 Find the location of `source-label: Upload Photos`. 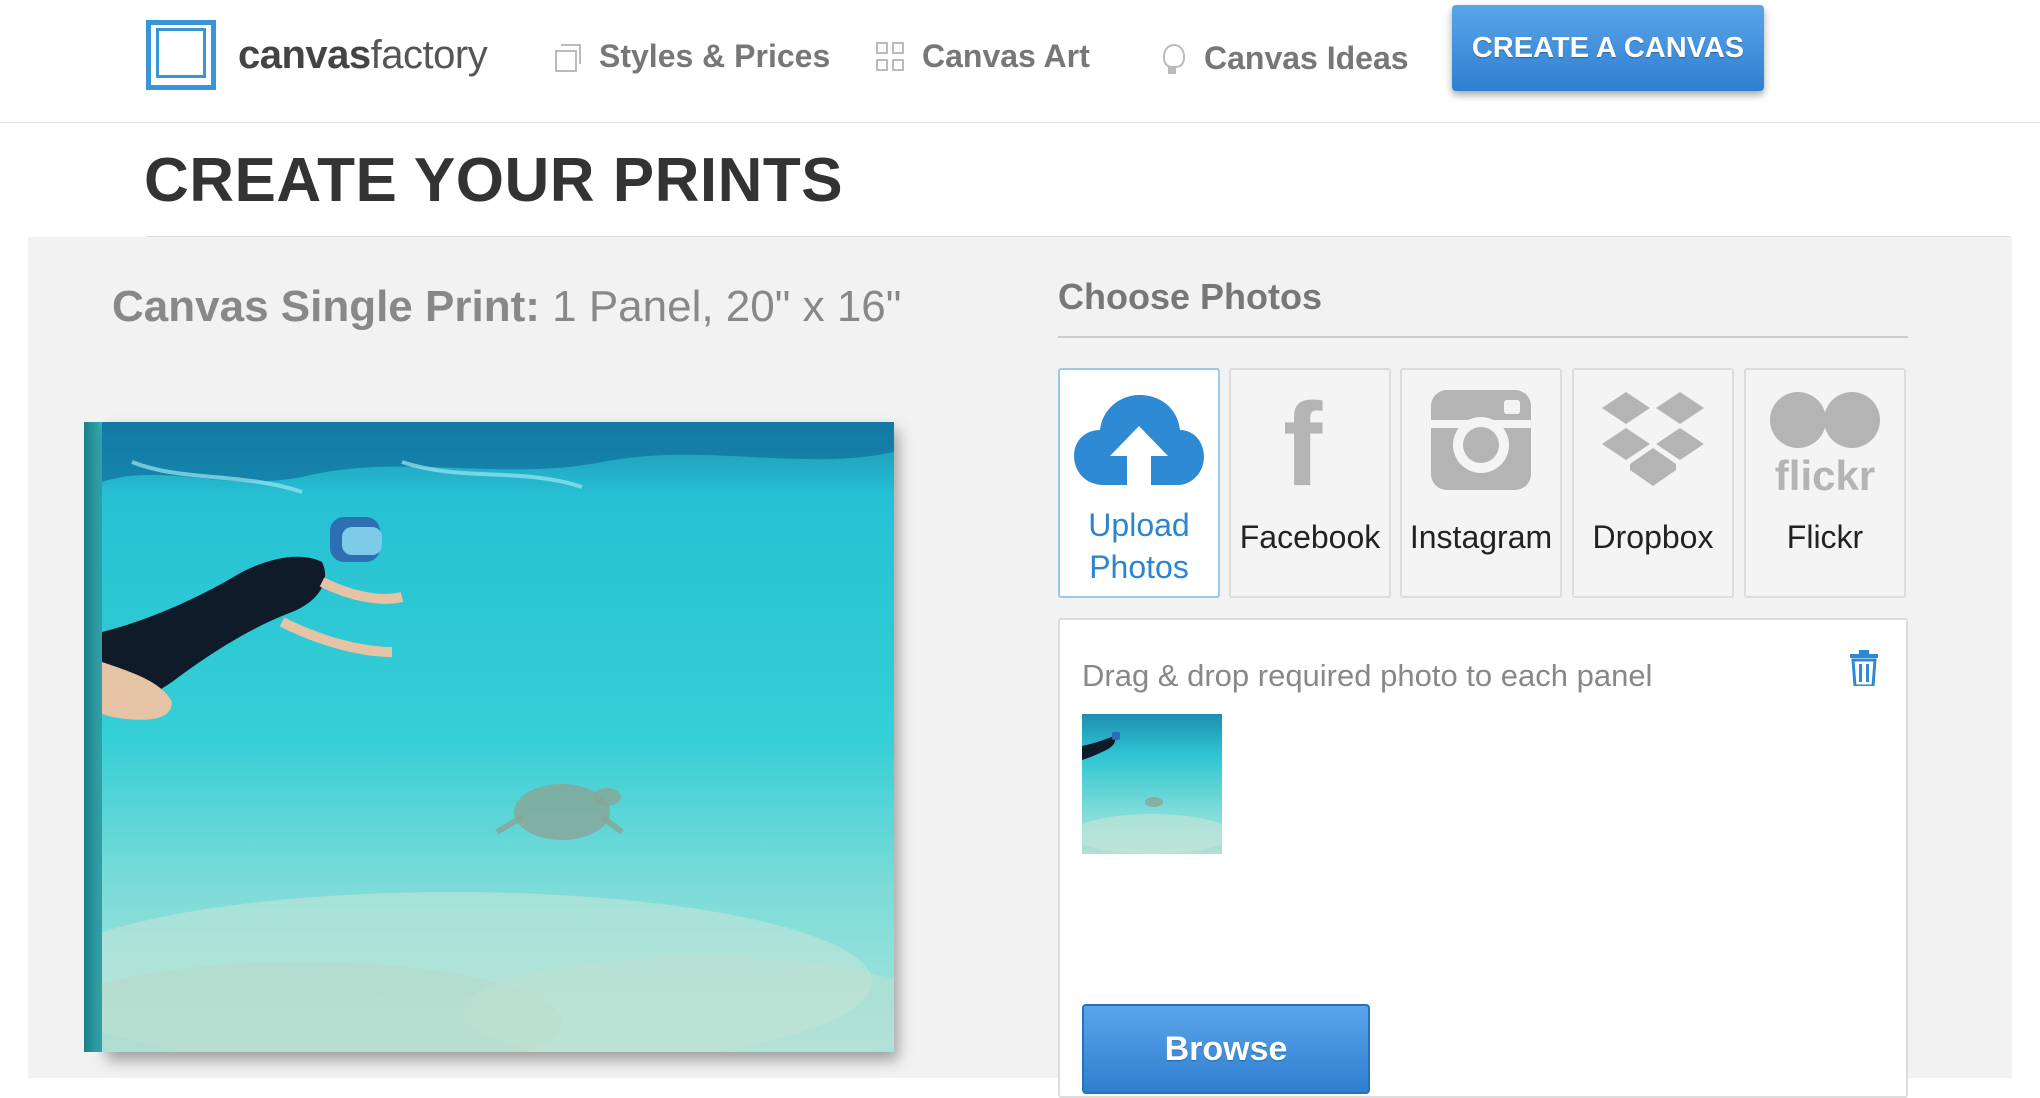

source-label: Upload Photos is located at coordinates (1139, 546).